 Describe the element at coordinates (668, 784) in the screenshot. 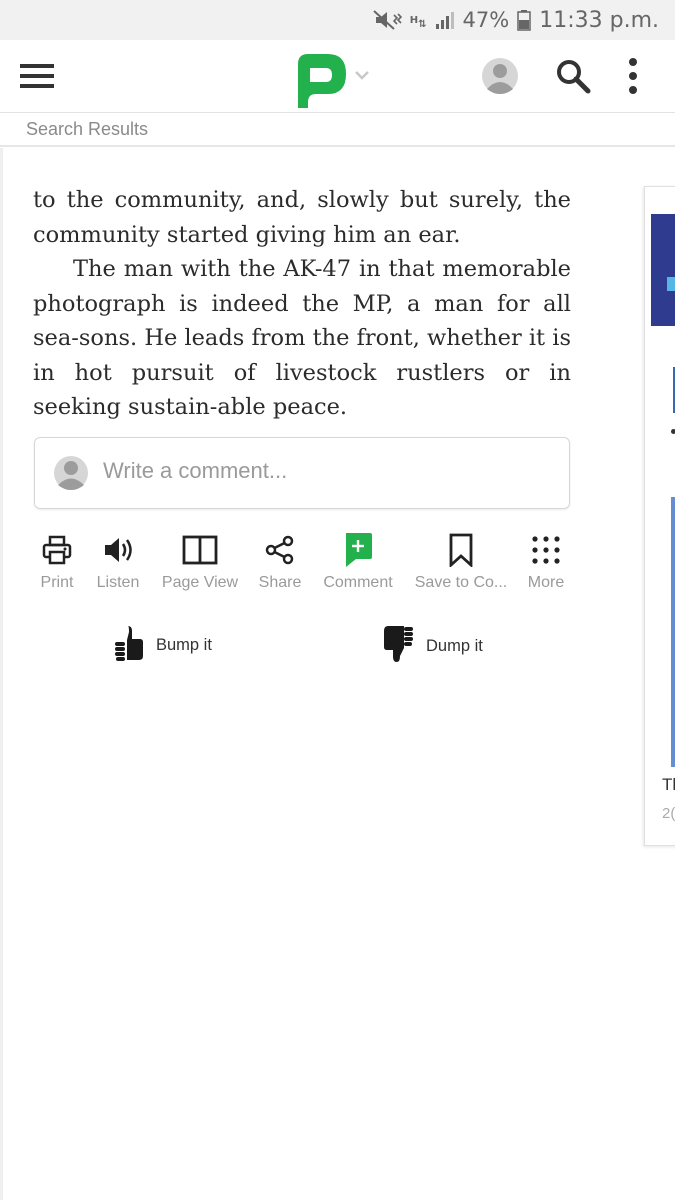

I see `card-title: Tl` at that location.